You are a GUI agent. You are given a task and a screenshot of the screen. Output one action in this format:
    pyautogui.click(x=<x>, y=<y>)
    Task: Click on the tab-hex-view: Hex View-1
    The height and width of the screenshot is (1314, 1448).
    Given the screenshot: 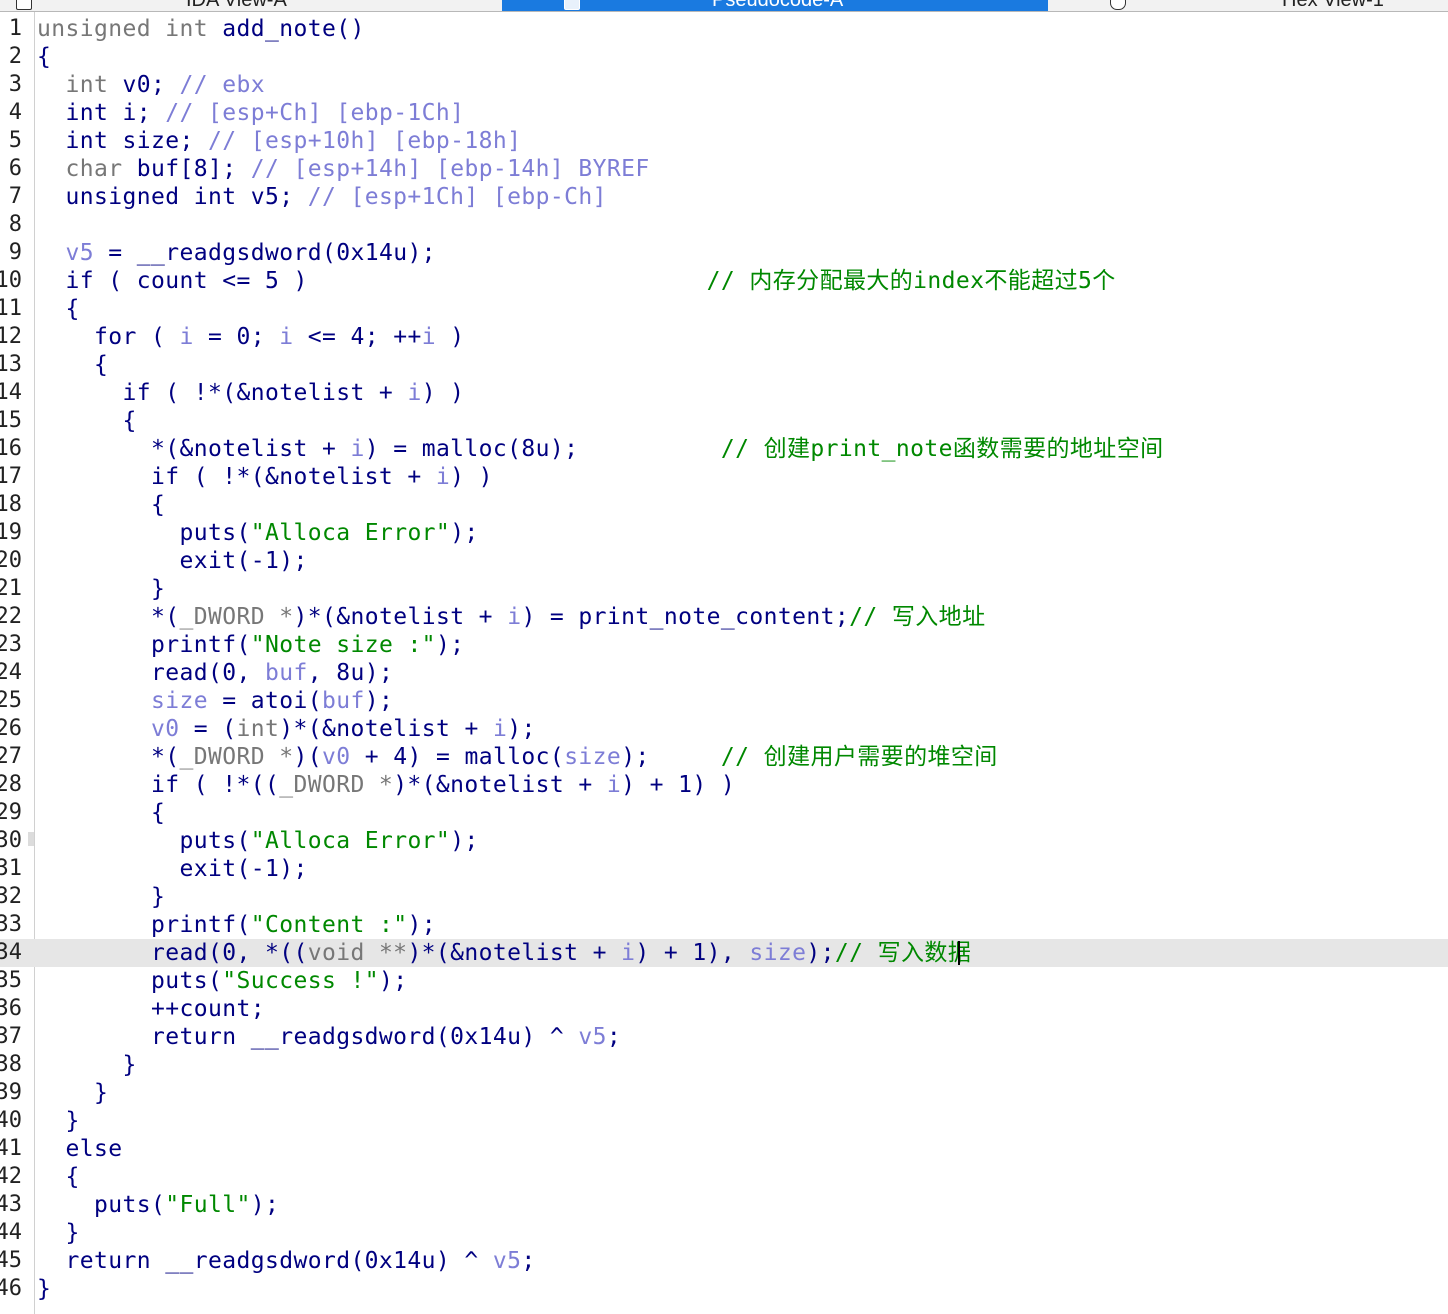 What is the action you would take?
    pyautogui.click(x=1249, y=5)
    